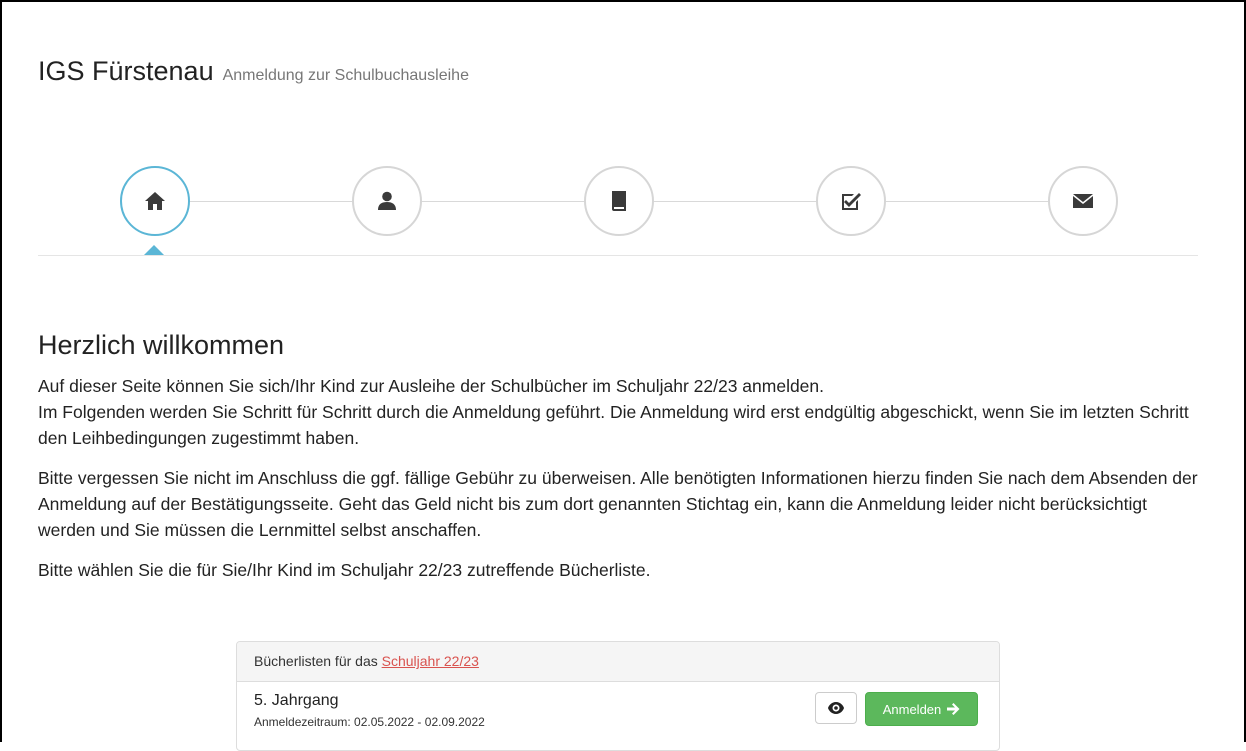 The width and height of the screenshot is (1246, 751). What do you see at coordinates (345, 75) in the screenshot?
I see `brand-subtitle: Anmeldung zur Schulbuchausleihe` at bounding box center [345, 75].